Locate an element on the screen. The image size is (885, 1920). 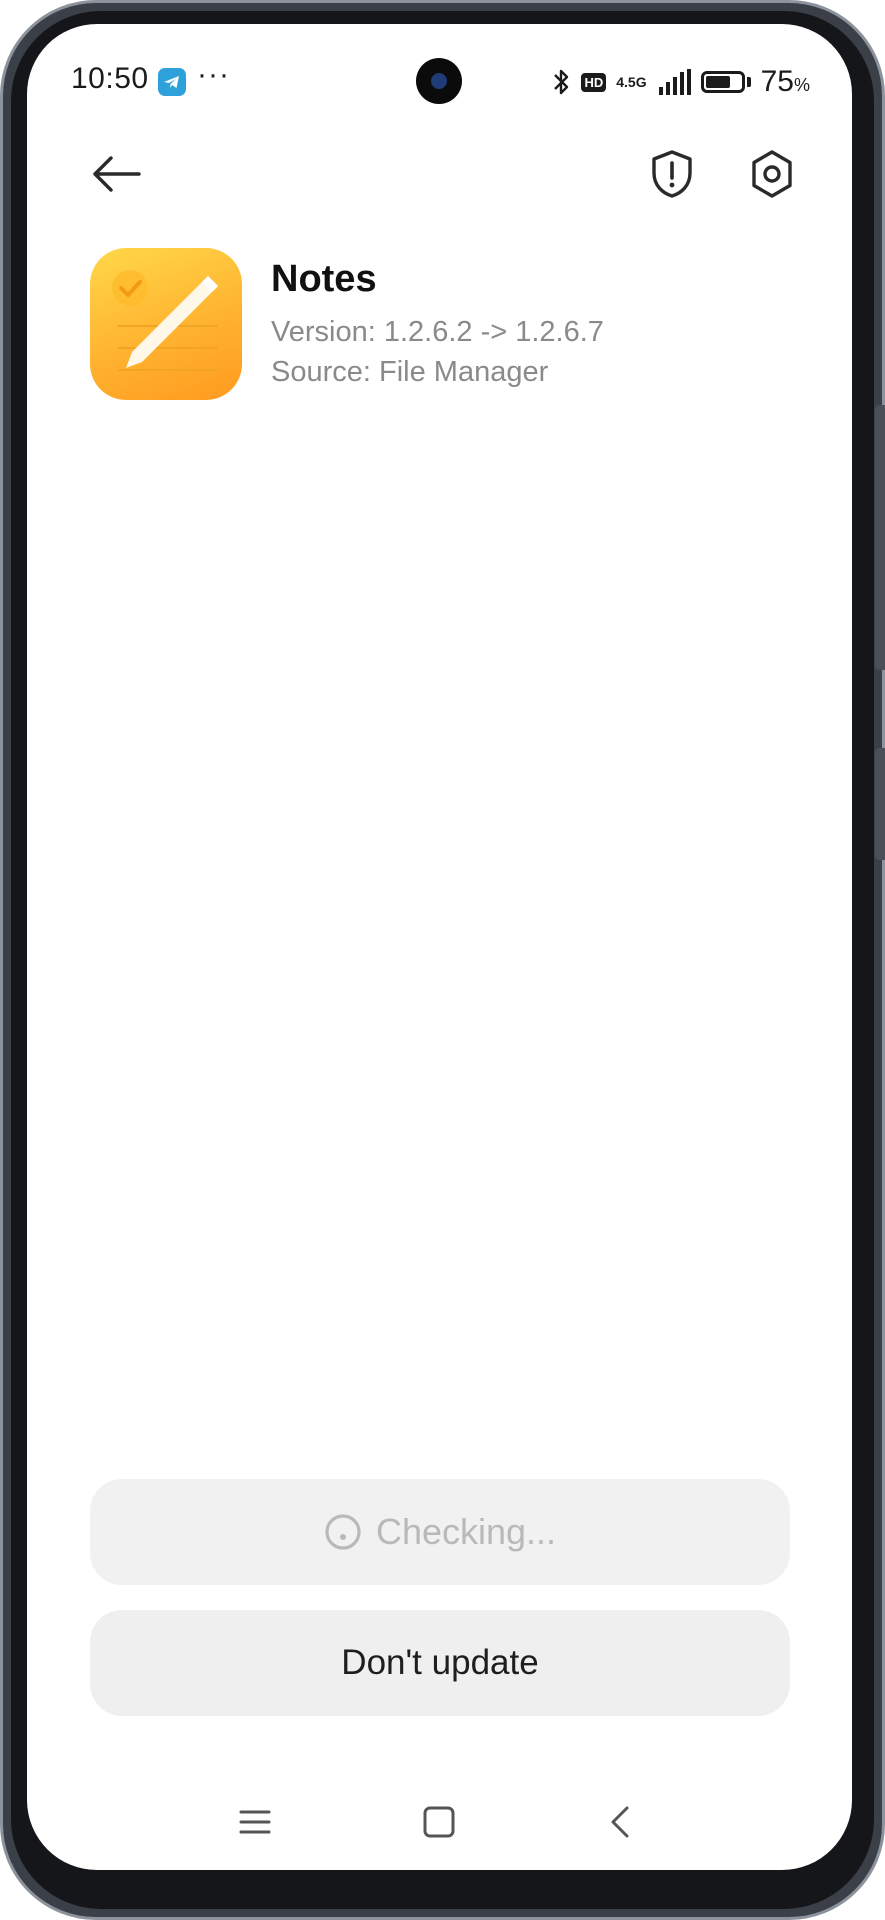
telegram-notification-icon is located at coordinates (172, 82).